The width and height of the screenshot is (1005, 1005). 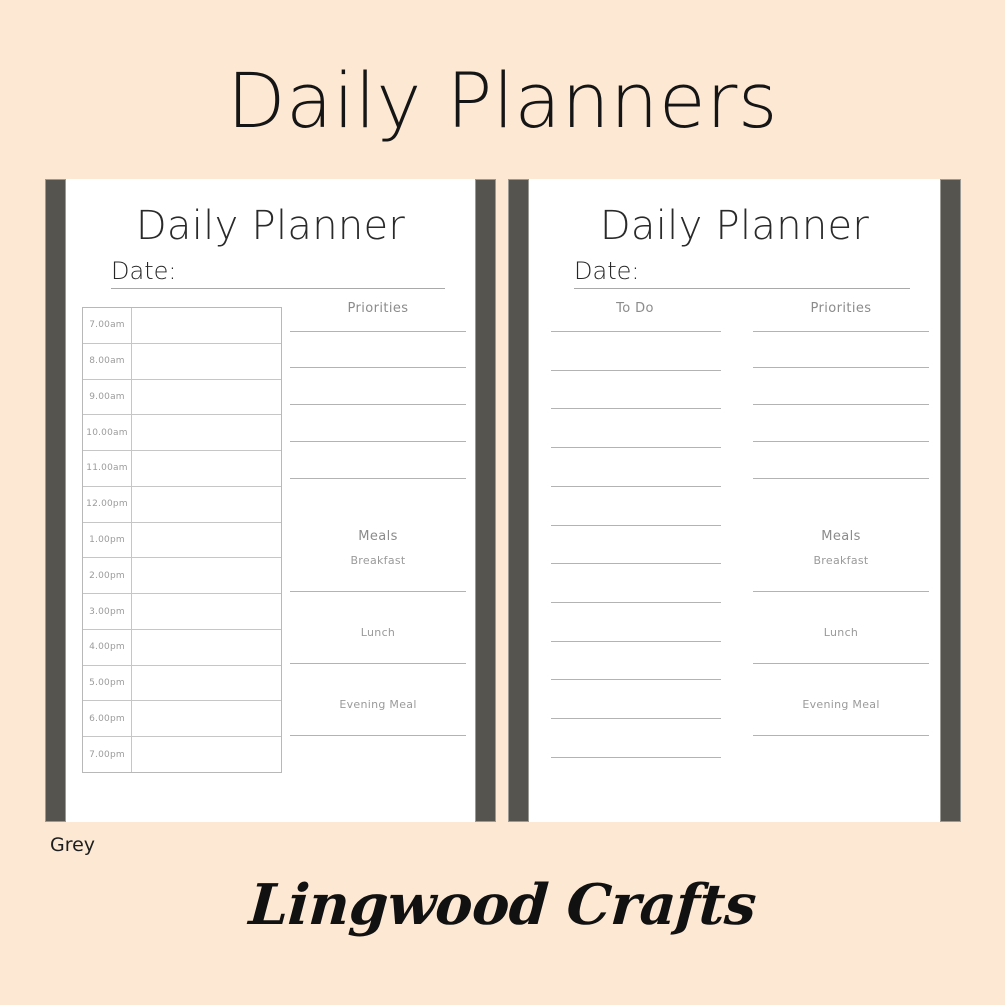 I want to click on left-page-spine-outer, so click(x=55, y=500).